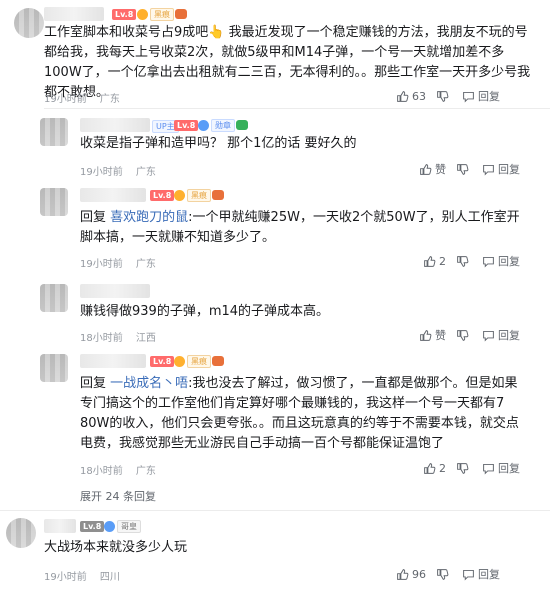 The height and width of the screenshot is (591, 550). I want to click on comment-actions: 63 回复, so click(443, 96).